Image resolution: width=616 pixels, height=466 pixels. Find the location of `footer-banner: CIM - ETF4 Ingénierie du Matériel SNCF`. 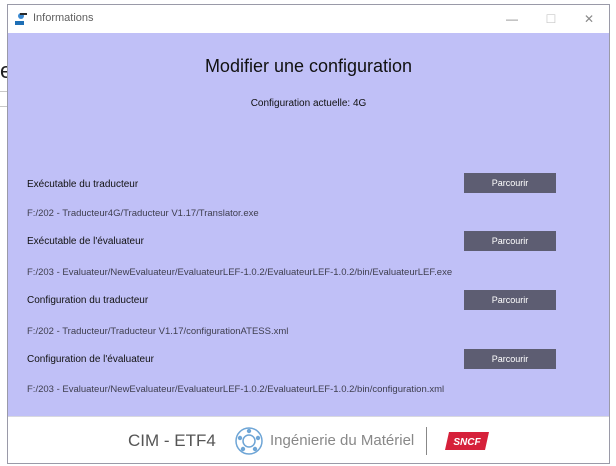

footer-banner: CIM - ETF4 Ingénierie du Matériel SNCF is located at coordinates (308, 439).